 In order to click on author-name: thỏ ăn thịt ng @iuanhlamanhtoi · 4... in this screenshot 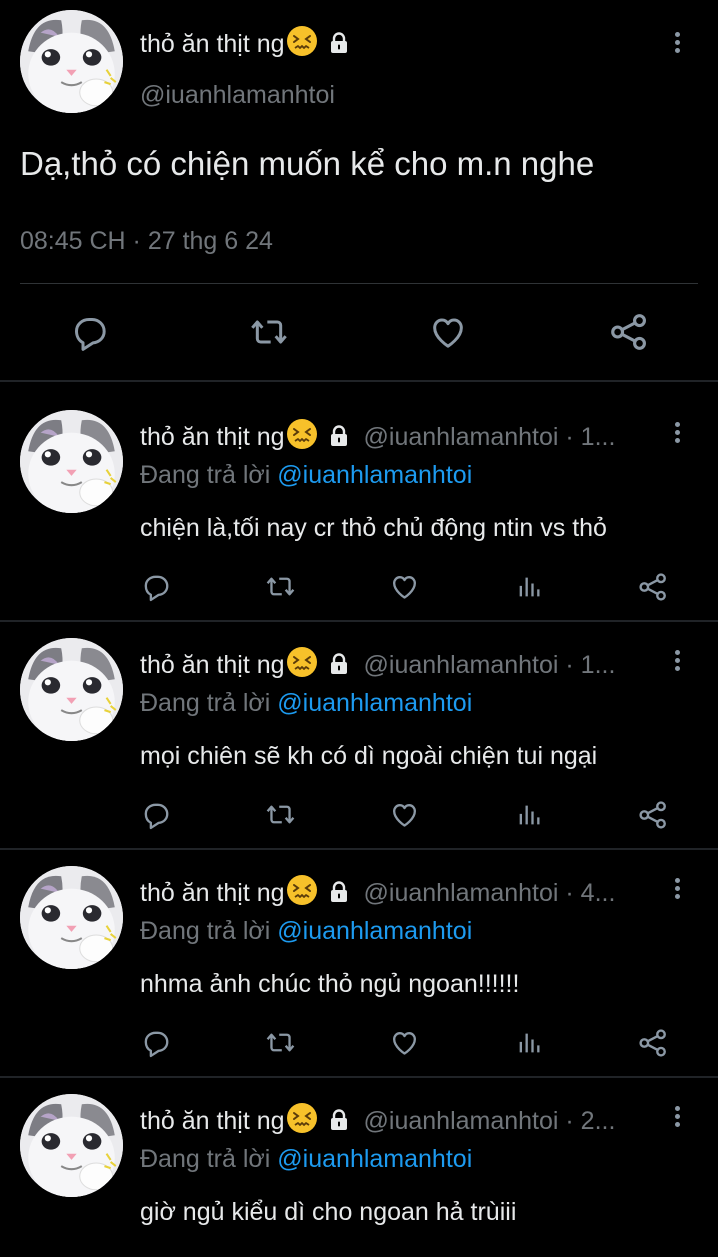, I will do `click(377, 893)`.